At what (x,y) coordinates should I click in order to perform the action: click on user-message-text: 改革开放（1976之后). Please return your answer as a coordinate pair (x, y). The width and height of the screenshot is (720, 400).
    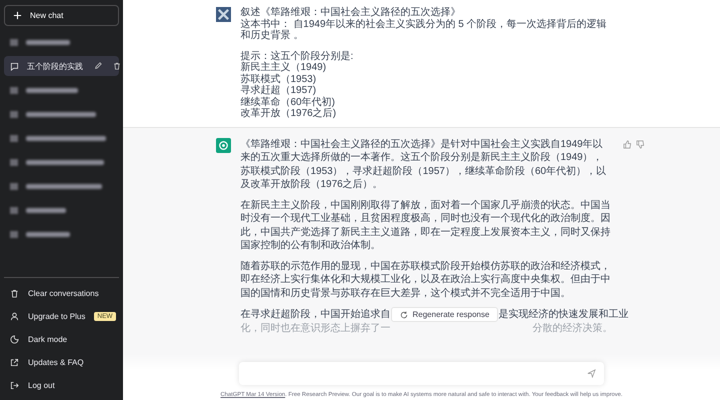
    Looking at the image, I should click on (289, 114).